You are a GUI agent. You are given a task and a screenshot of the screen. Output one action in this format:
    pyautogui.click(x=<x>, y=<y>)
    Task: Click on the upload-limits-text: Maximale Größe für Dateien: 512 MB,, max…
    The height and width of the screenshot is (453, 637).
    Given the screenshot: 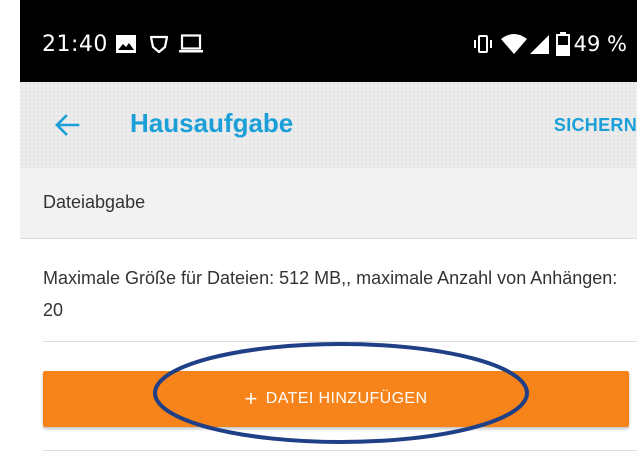 What is the action you would take?
    pyautogui.click(x=330, y=294)
    